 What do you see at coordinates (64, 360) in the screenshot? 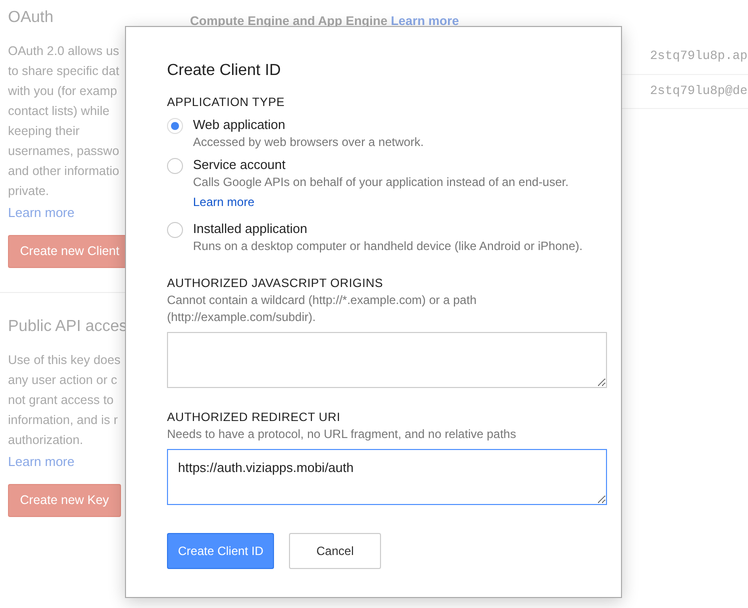
I see `description-line: Use of this key does` at bounding box center [64, 360].